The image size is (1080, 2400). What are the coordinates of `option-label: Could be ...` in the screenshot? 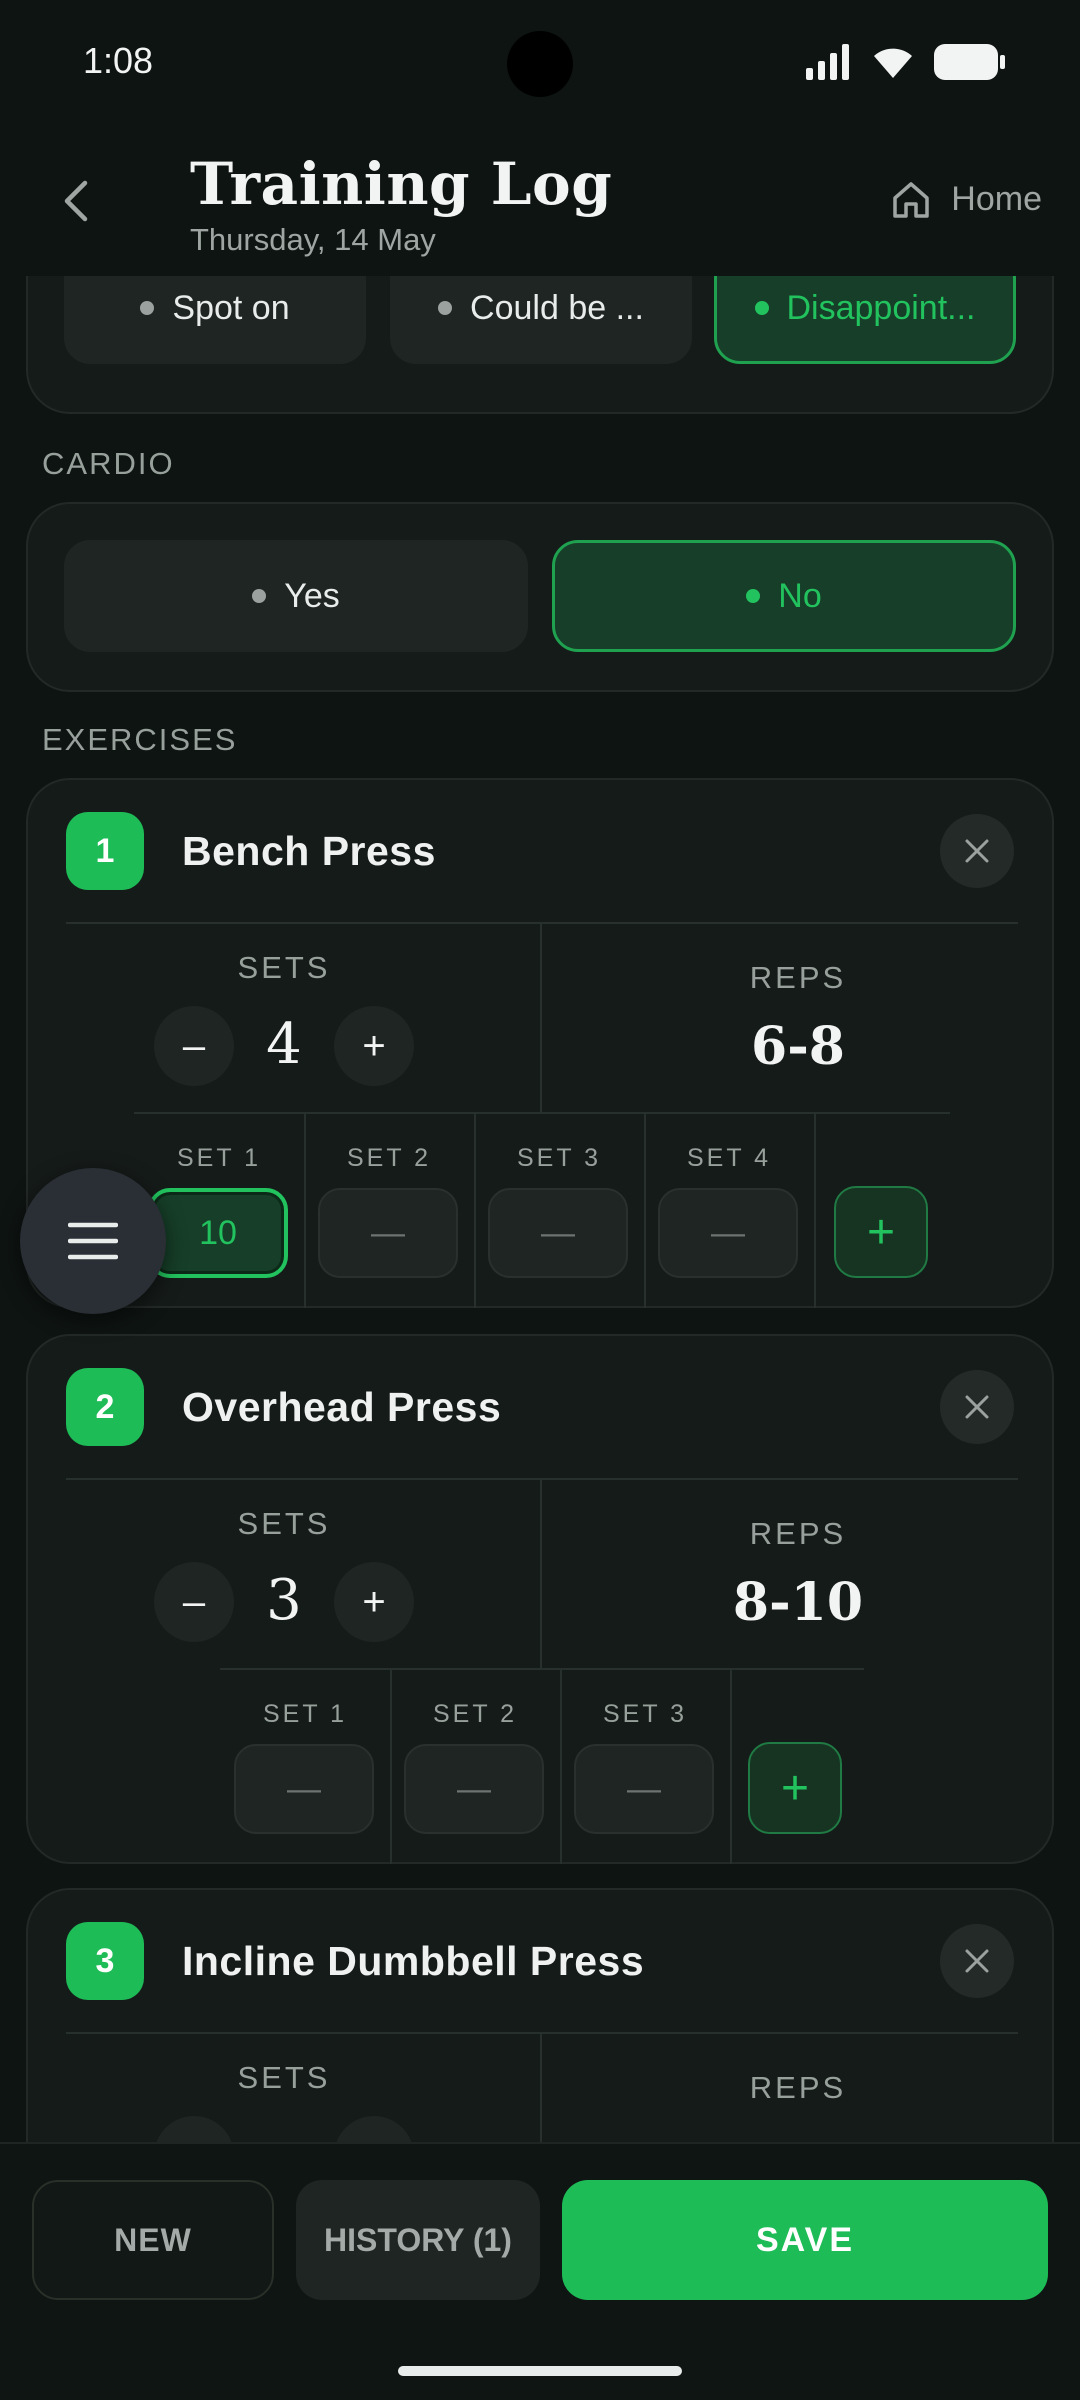 It's located at (557, 307).